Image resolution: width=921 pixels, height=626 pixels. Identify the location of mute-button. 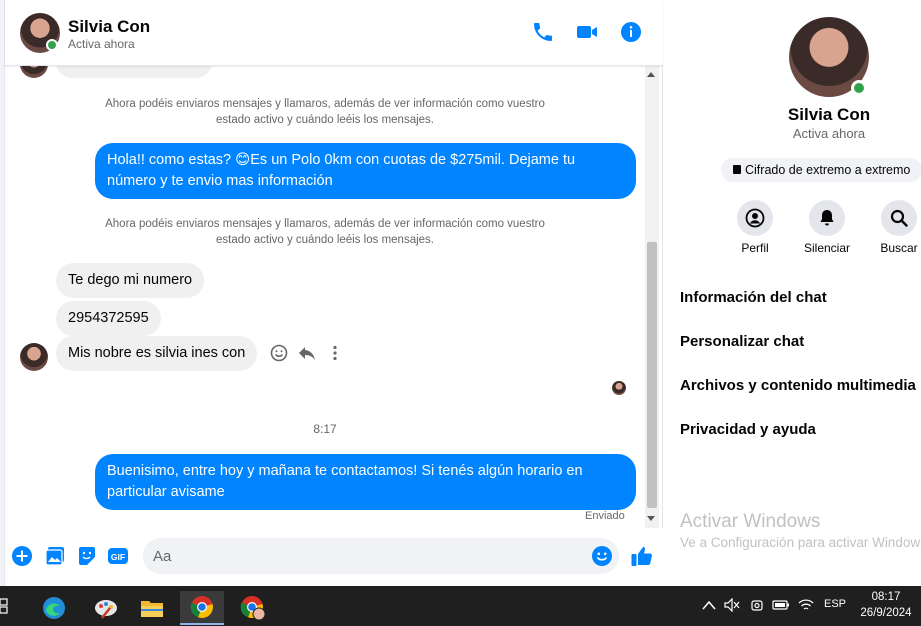
(827, 218).